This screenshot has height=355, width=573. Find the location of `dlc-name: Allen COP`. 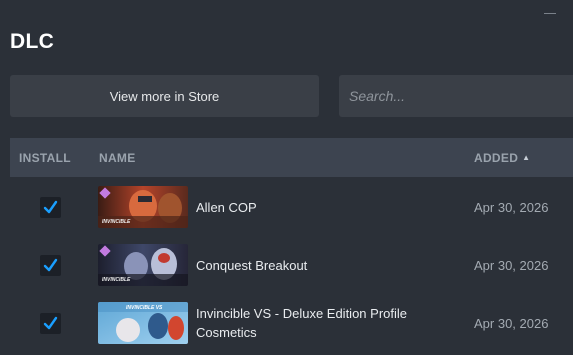

dlc-name: Allen COP is located at coordinates (326, 207).